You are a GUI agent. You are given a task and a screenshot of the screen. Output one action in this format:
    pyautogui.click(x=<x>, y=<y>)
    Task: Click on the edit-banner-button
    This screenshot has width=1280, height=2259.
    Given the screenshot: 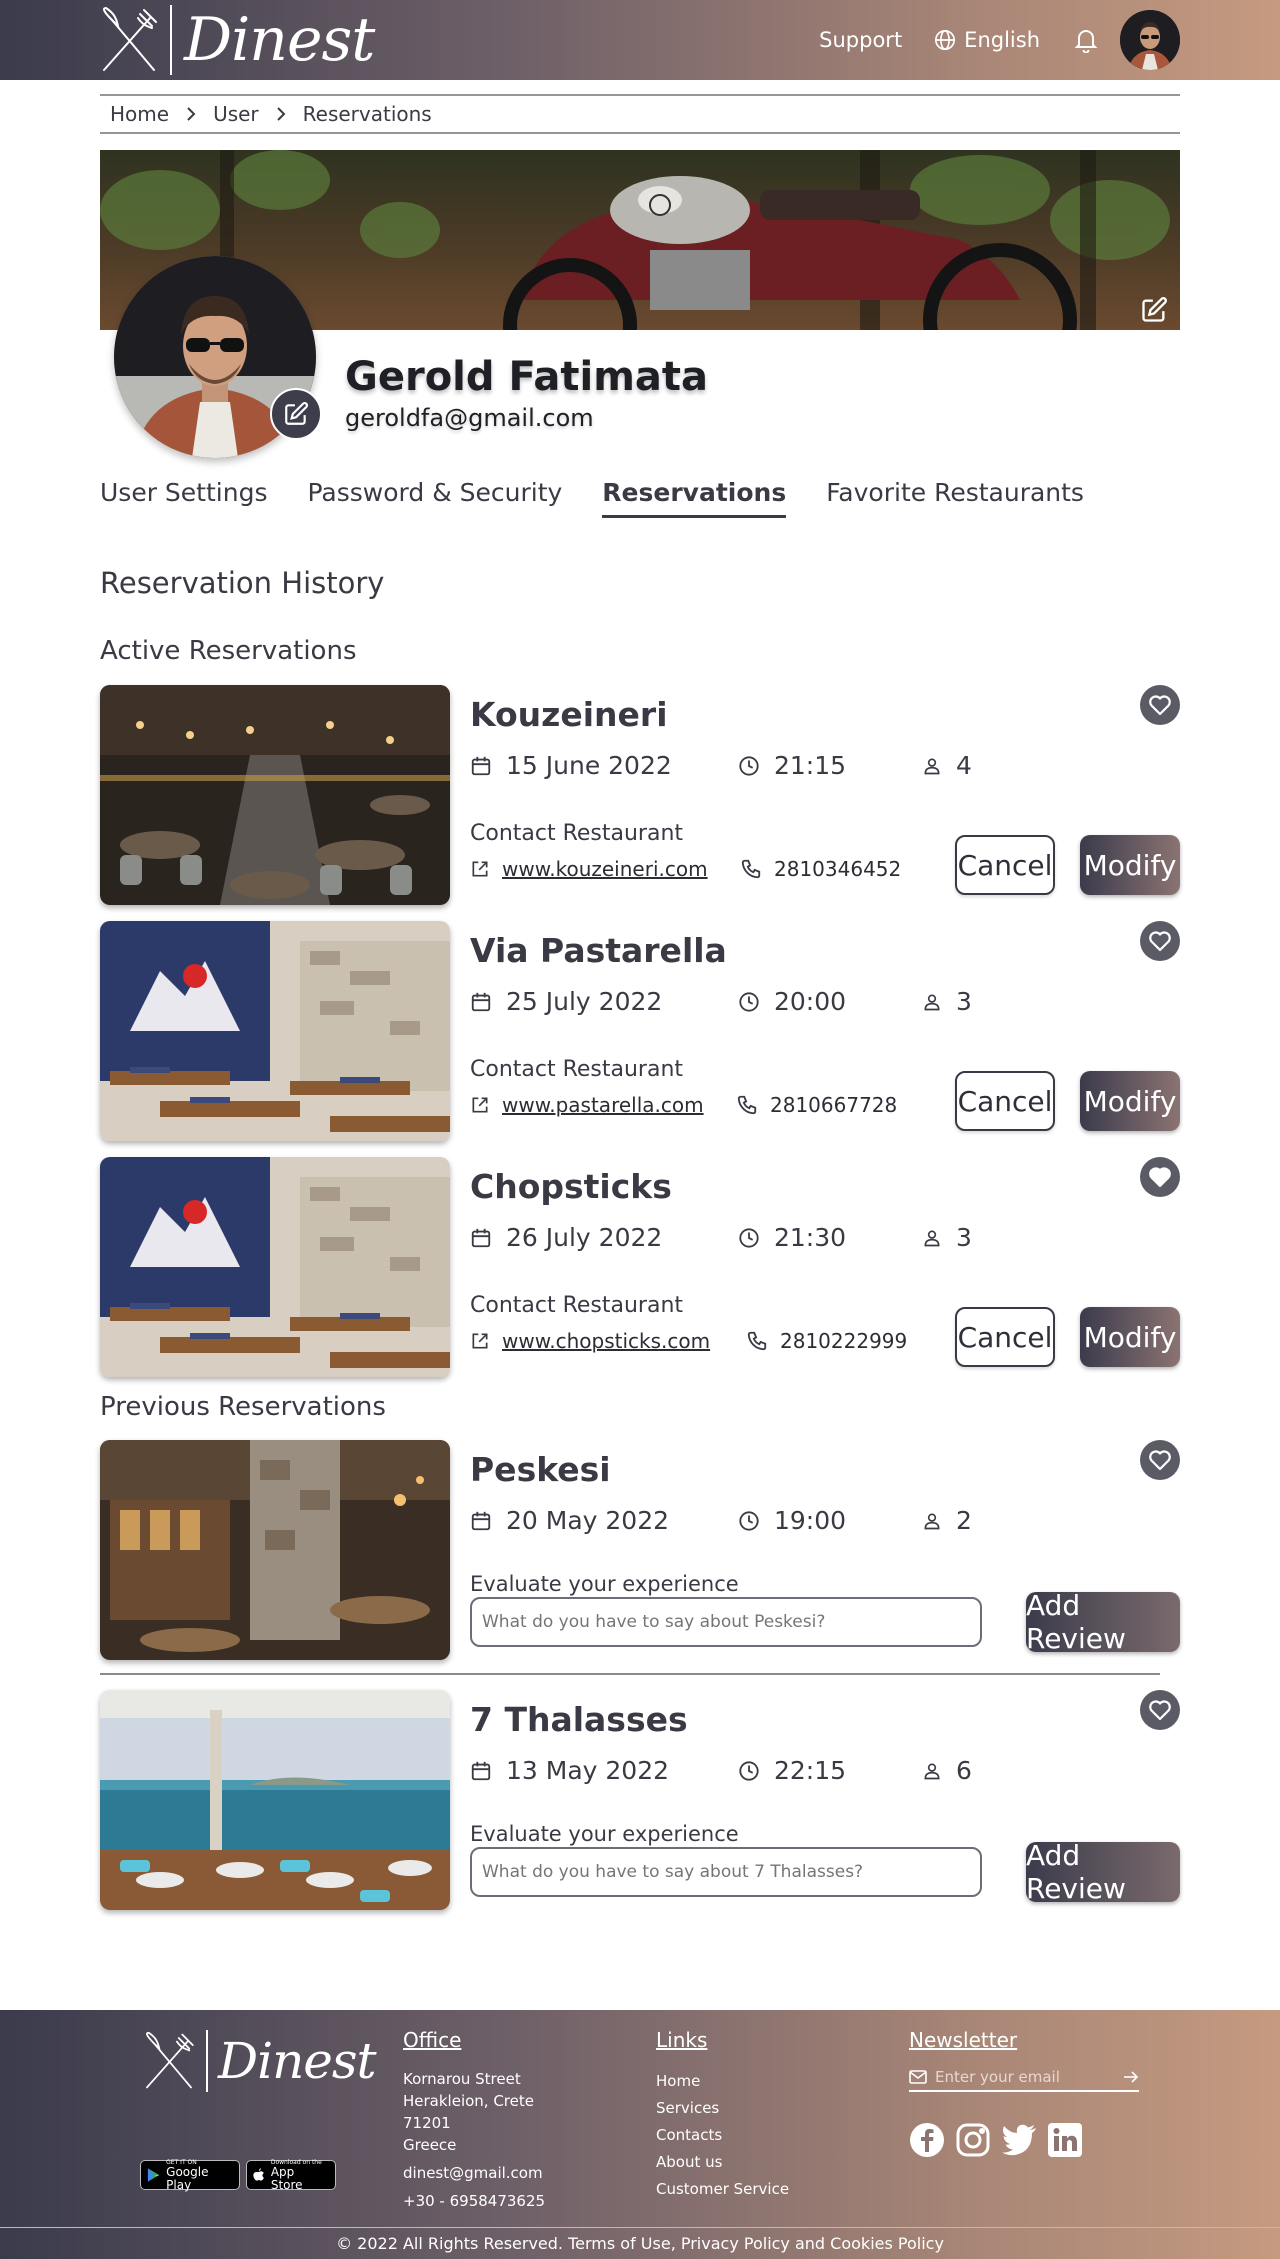 What is the action you would take?
    pyautogui.click(x=1154, y=310)
    